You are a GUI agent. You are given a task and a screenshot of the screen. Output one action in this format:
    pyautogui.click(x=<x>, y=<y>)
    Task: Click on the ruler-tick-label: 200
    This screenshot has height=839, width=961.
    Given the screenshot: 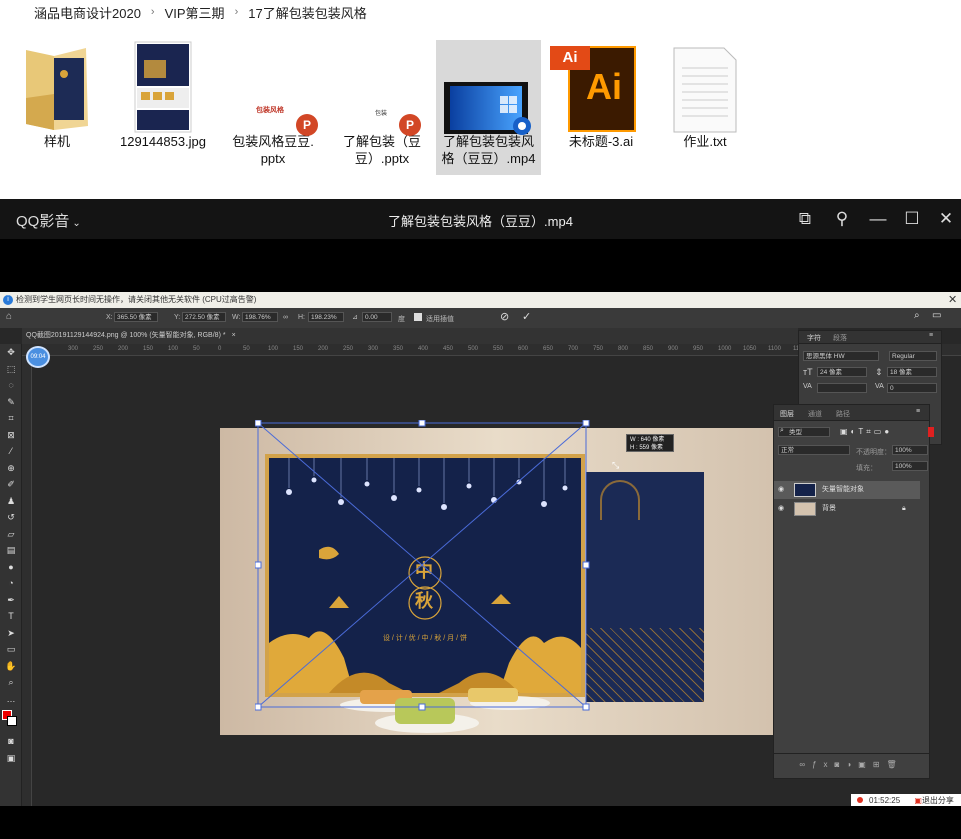 What is the action you would take?
    pyautogui.click(x=123, y=349)
    